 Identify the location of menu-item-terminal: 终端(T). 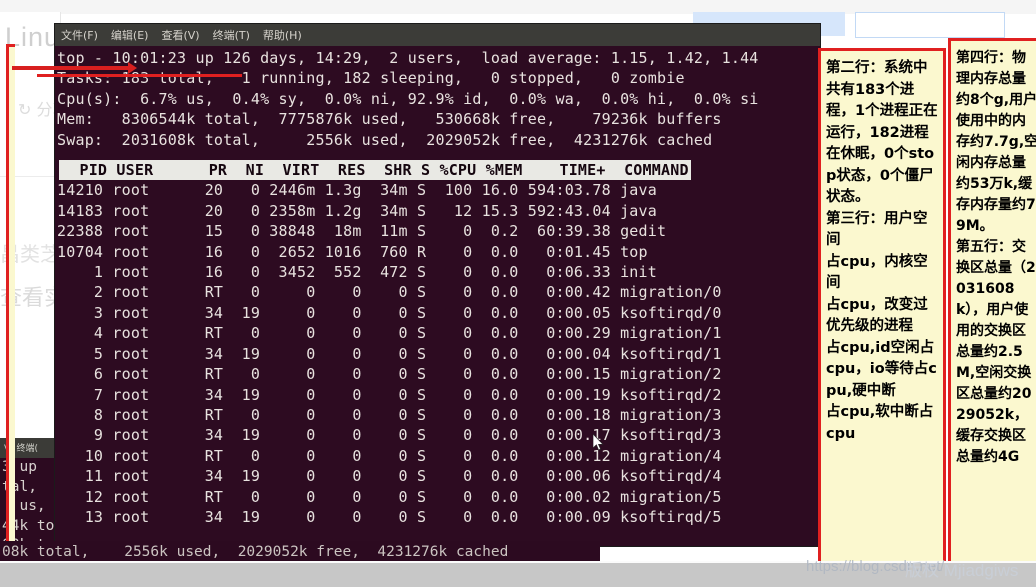
(231, 35).